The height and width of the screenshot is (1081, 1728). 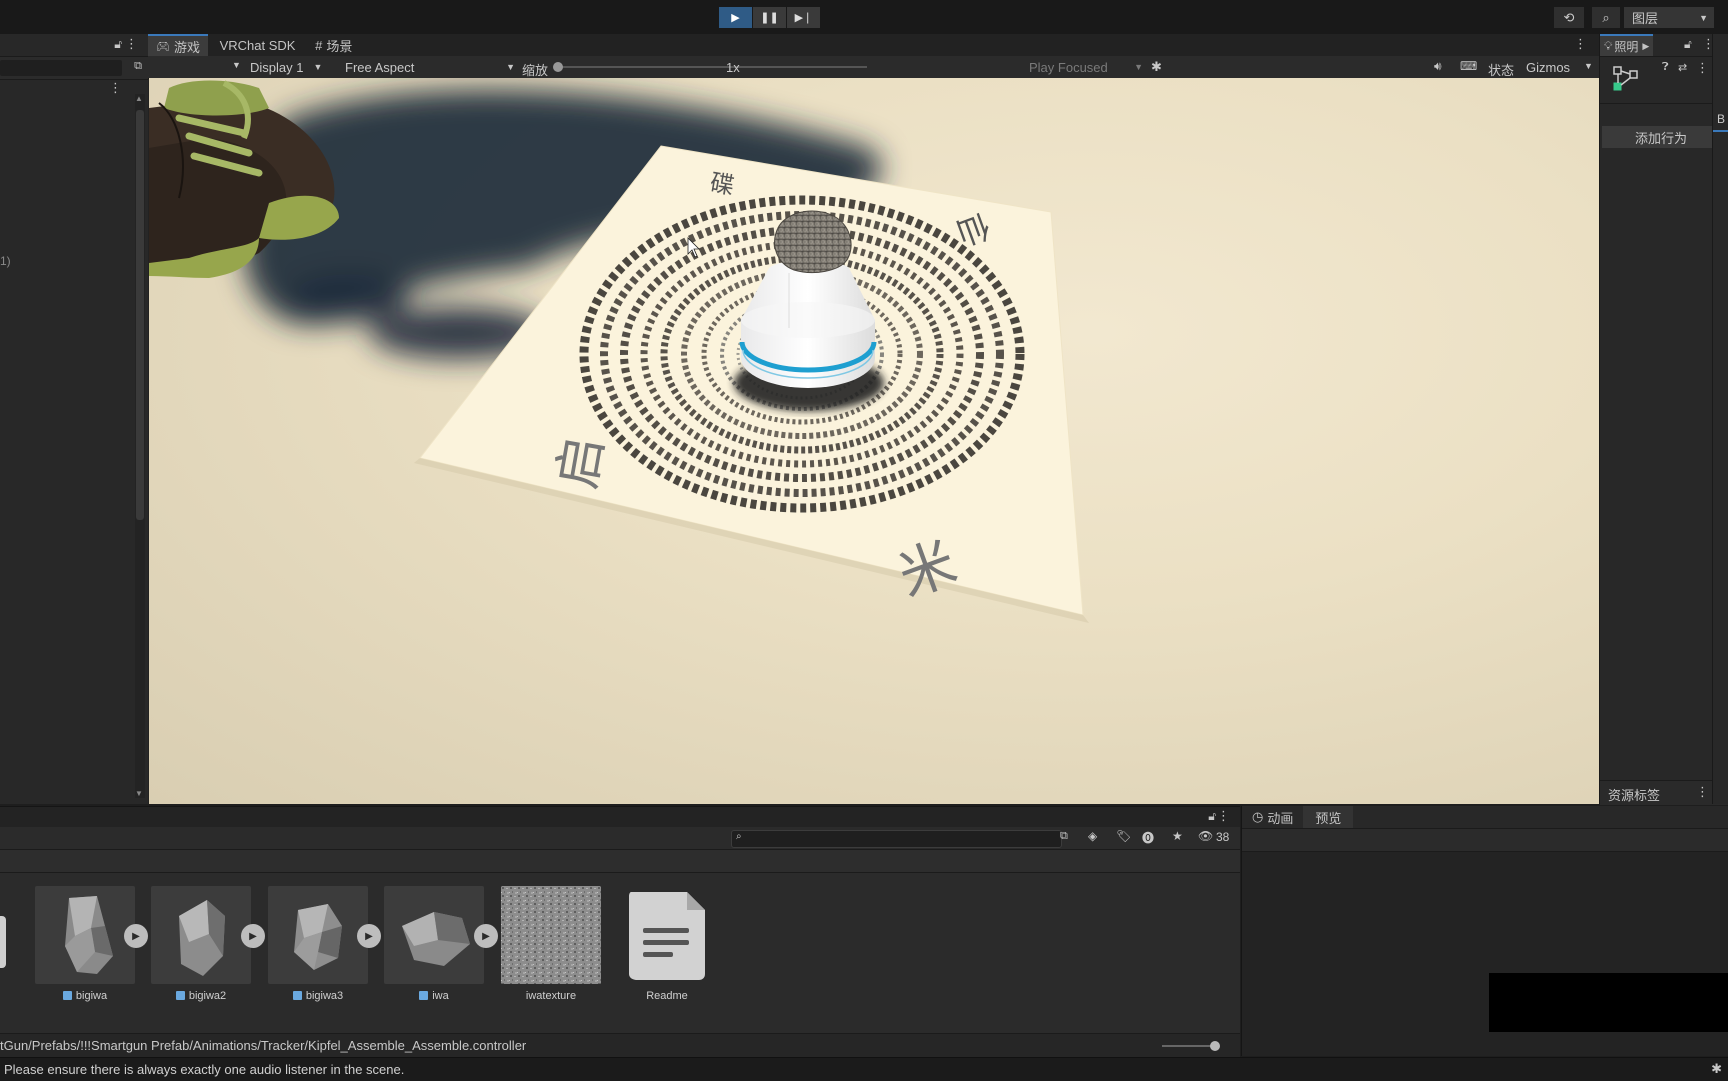 What do you see at coordinates (1215, 1046) in the screenshot?
I see `icon-size-slider-handle` at bounding box center [1215, 1046].